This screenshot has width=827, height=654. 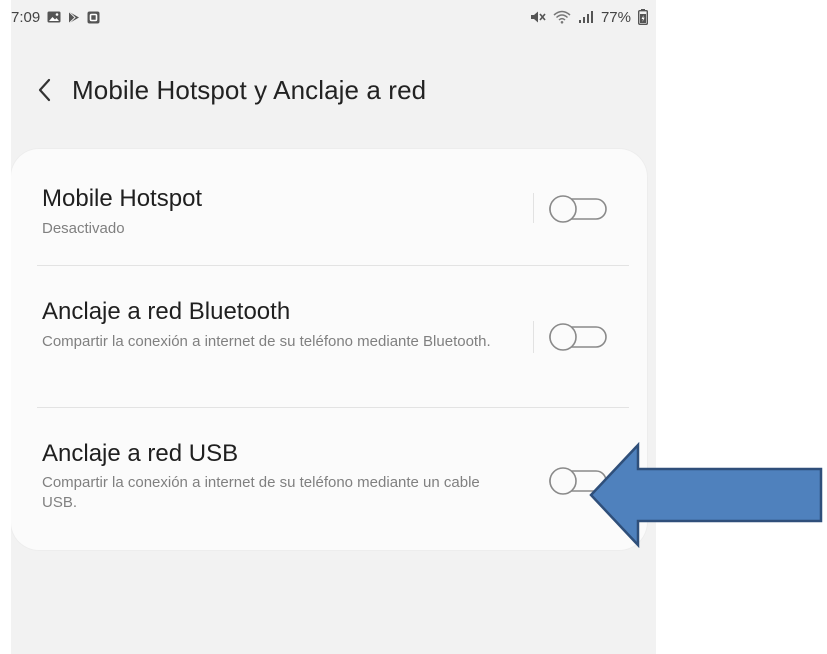 I want to click on square-app-icon, so click(x=93, y=17).